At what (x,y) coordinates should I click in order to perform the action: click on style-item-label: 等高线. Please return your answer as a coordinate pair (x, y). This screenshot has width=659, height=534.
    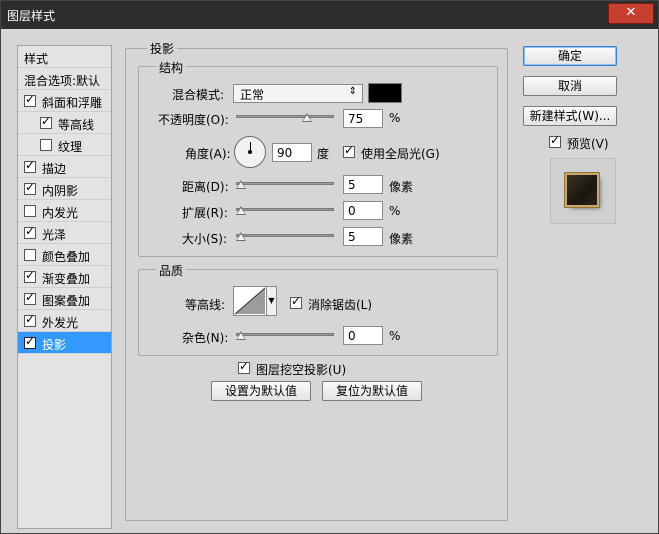
    Looking at the image, I should click on (76, 125).